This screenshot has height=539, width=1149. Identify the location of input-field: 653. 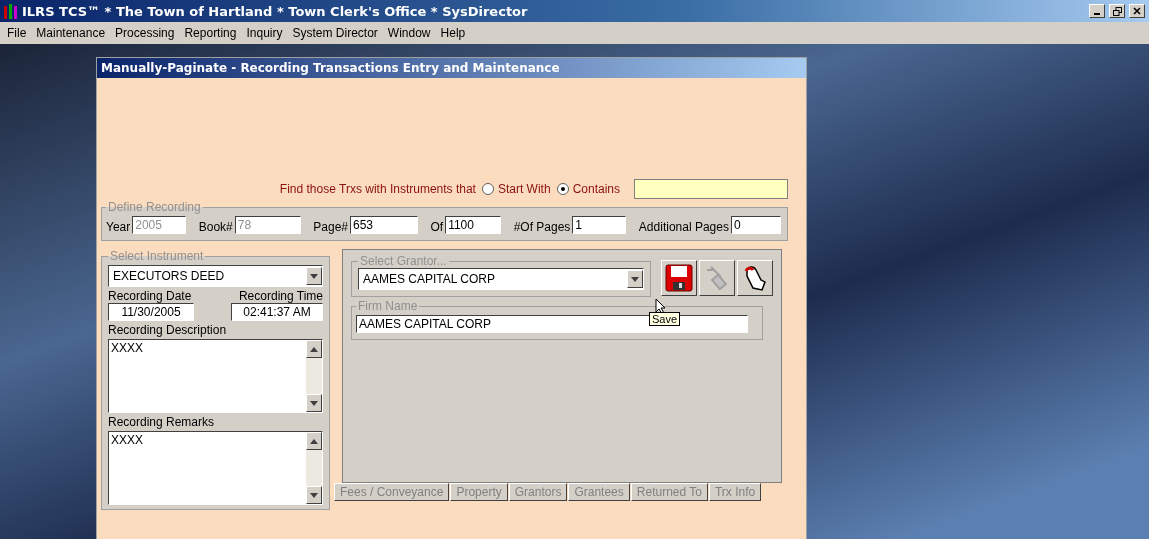
(384, 225).